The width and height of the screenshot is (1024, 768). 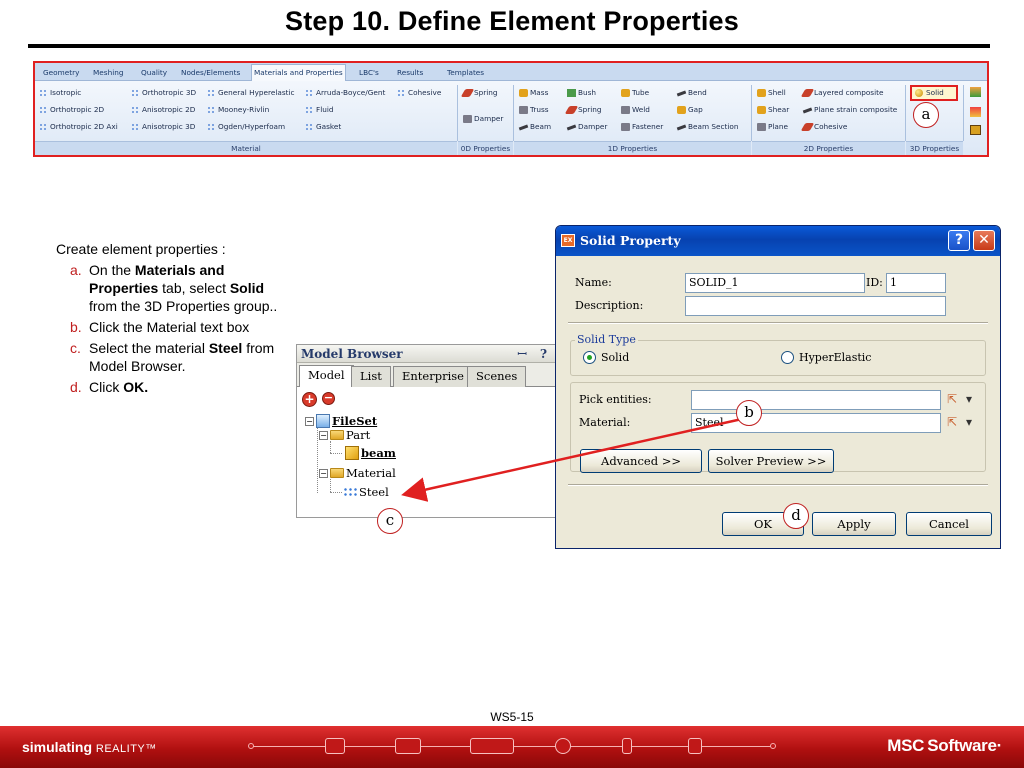 What do you see at coordinates (408, 746) in the screenshot?
I see `car-icon` at bounding box center [408, 746].